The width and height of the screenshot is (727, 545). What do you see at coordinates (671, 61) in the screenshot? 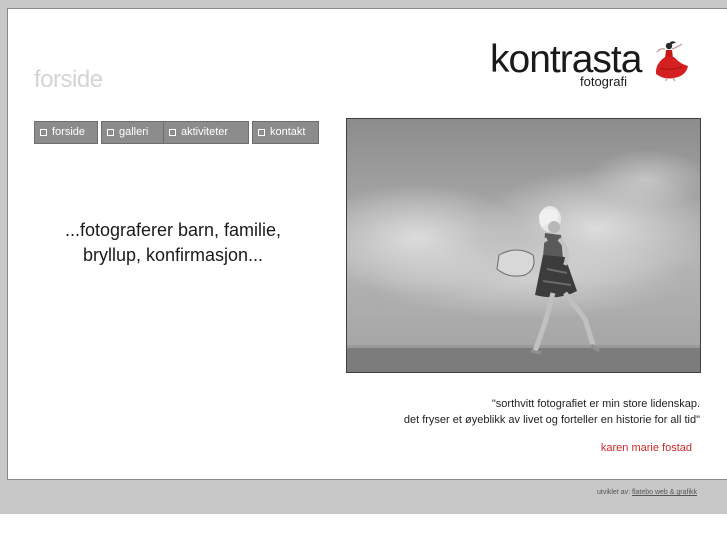
I see `dancer-red-dress-icon` at bounding box center [671, 61].